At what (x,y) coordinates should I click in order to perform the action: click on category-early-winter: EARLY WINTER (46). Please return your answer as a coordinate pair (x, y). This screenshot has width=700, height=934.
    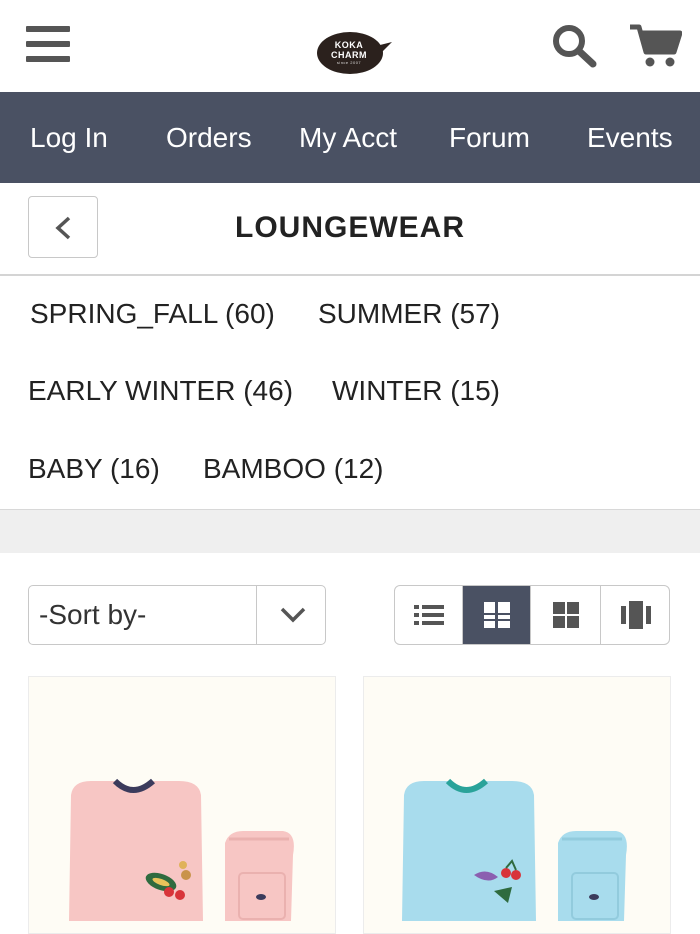
    Looking at the image, I should click on (160, 391).